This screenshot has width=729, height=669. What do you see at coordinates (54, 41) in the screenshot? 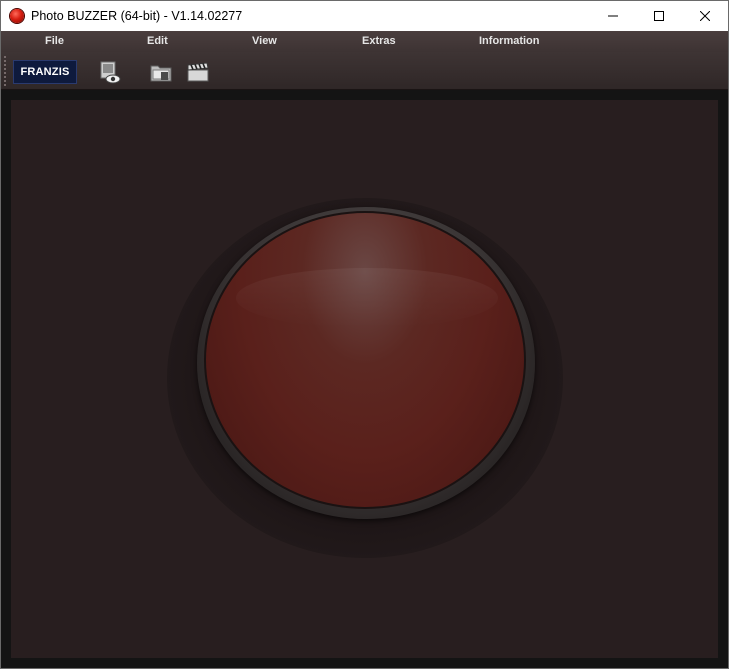
I see `menu-file: File` at bounding box center [54, 41].